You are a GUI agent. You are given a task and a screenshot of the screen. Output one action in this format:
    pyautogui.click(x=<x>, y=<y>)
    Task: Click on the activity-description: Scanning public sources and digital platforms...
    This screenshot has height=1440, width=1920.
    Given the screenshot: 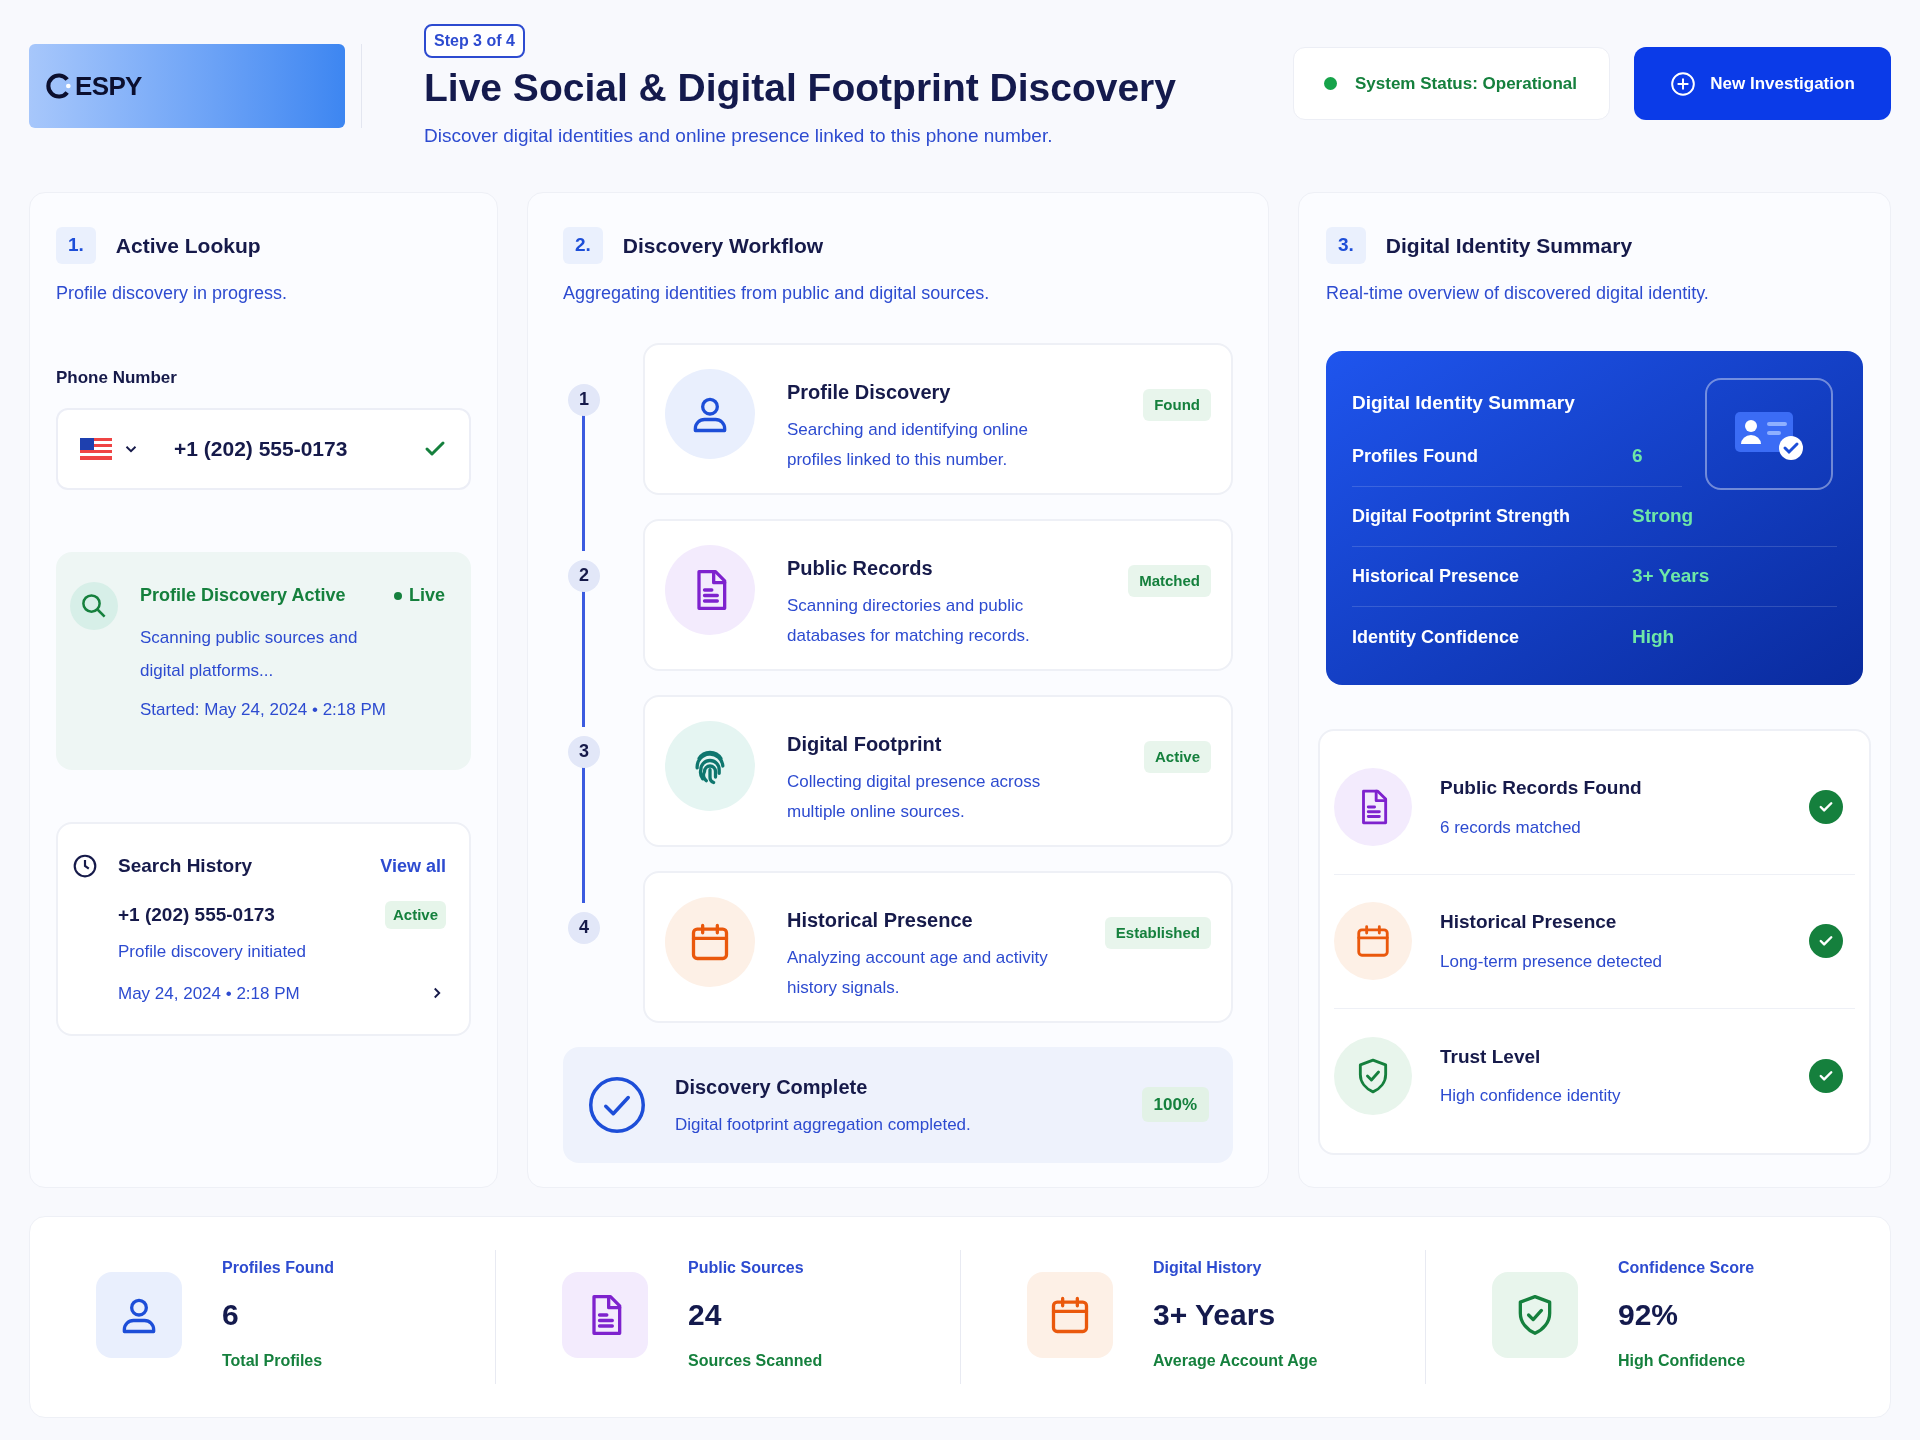 What is the action you would take?
    pyautogui.click(x=249, y=654)
    